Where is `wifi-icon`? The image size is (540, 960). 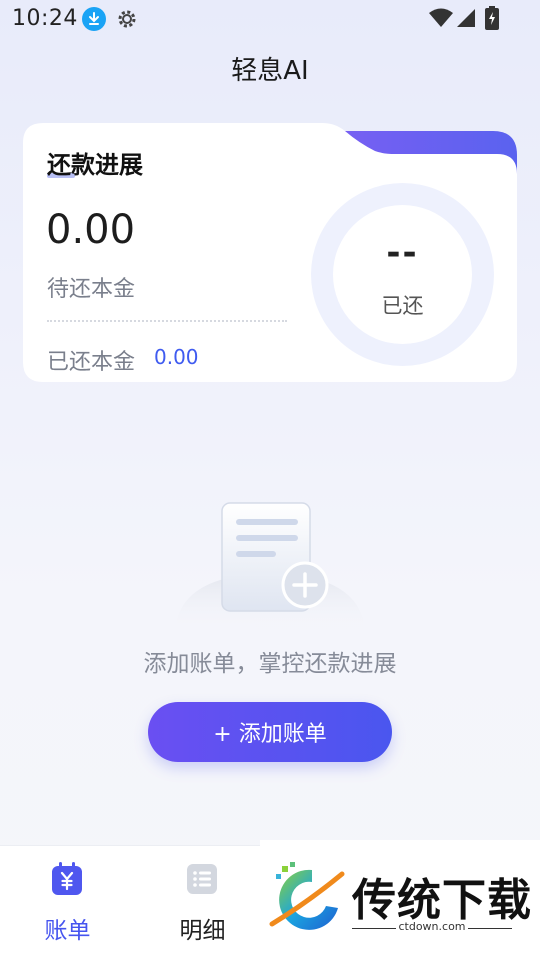 wifi-icon is located at coordinates (441, 17).